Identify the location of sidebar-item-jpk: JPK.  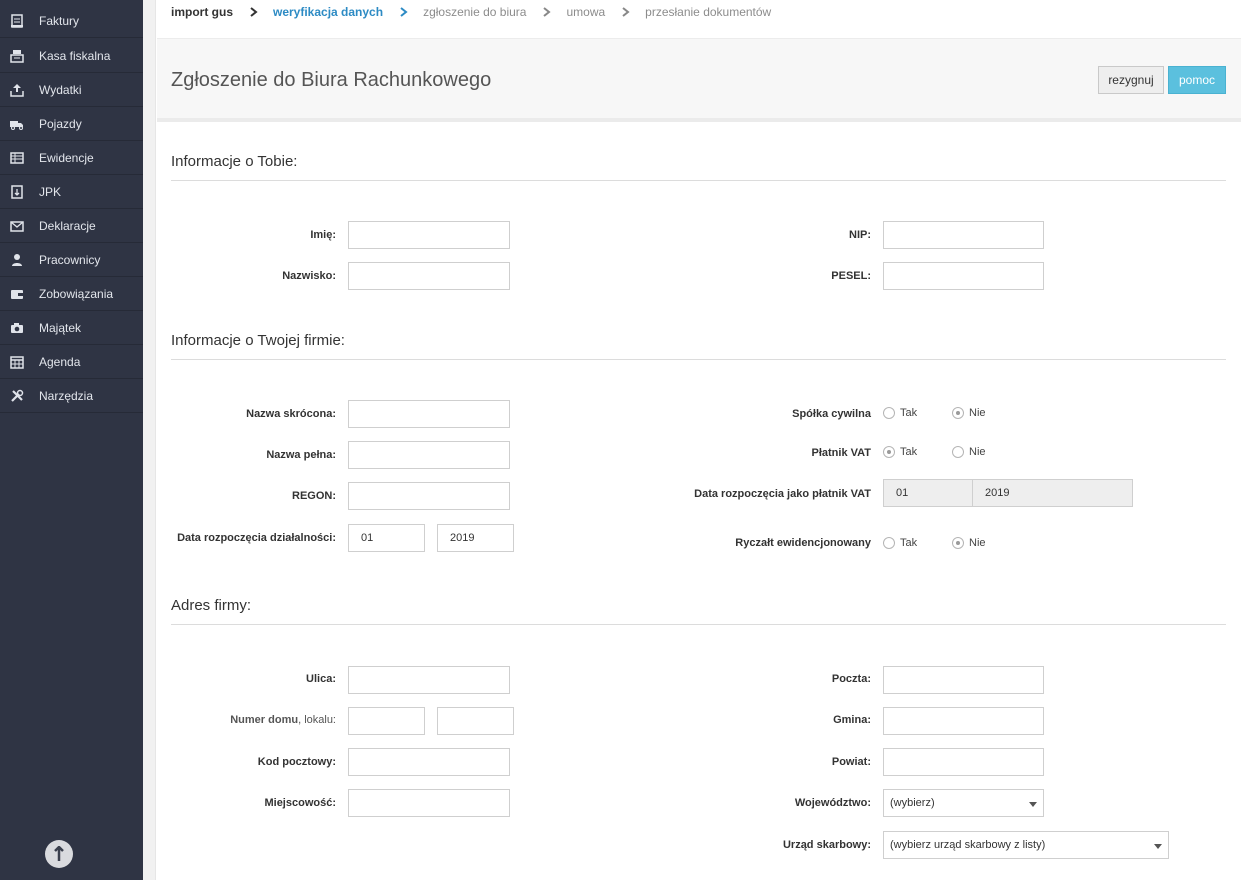
(71, 192).